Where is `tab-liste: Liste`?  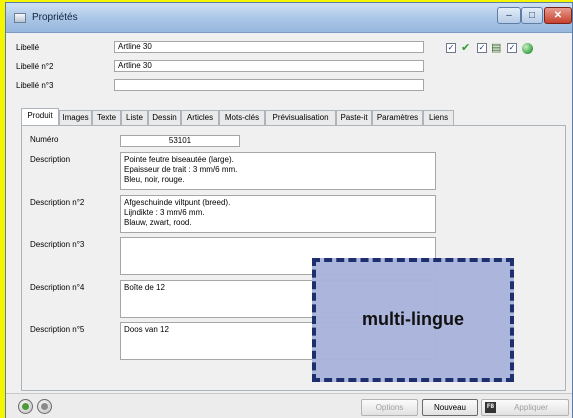 tab-liste: Liste is located at coordinates (134, 117).